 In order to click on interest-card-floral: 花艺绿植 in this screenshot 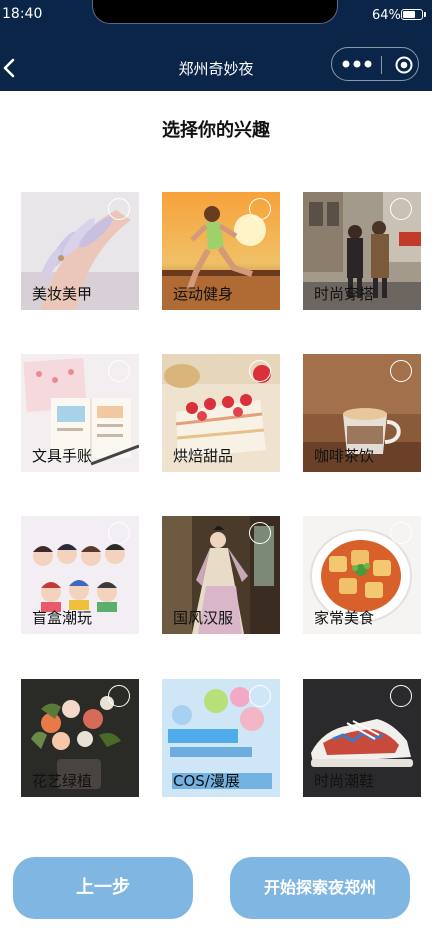, I will do `click(80, 738)`.